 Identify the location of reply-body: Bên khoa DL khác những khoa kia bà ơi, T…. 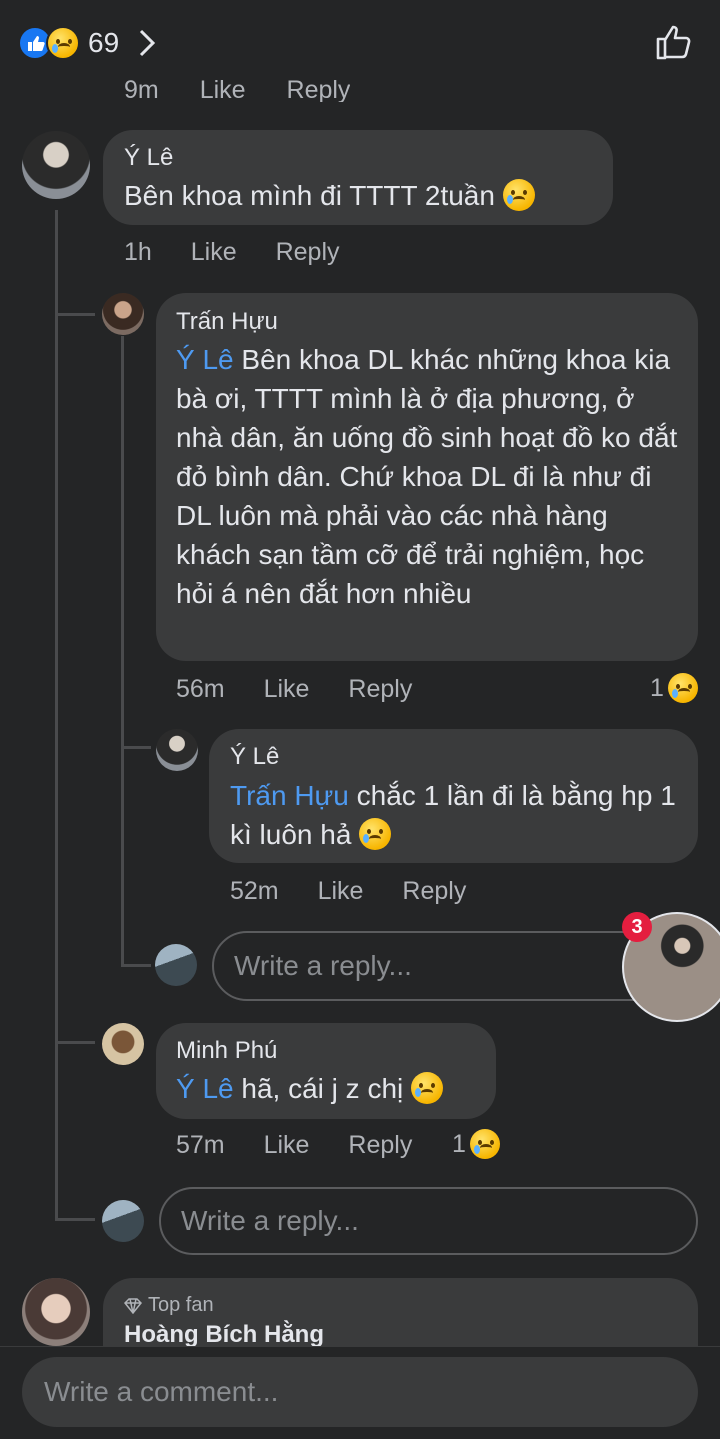
(427, 476).